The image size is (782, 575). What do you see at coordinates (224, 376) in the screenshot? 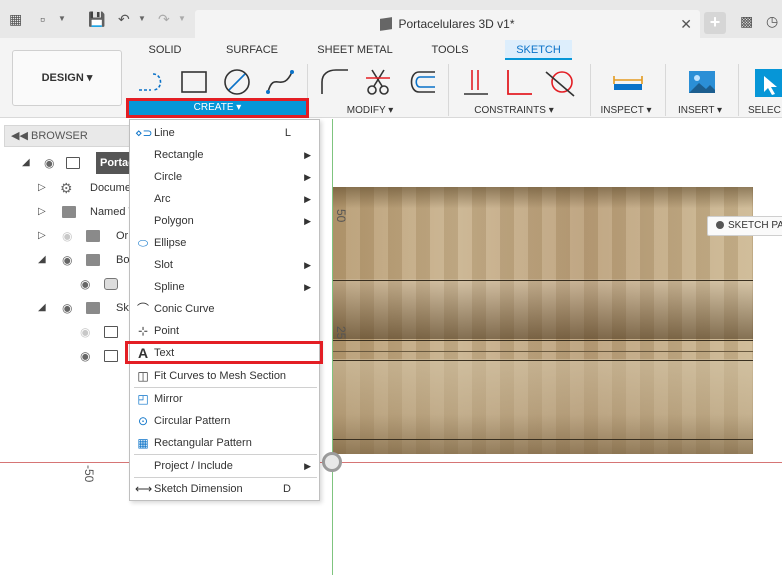
I see `menu-item-fit-curves: ◫ Fit Curves to Mesh Section` at bounding box center [224, 376].